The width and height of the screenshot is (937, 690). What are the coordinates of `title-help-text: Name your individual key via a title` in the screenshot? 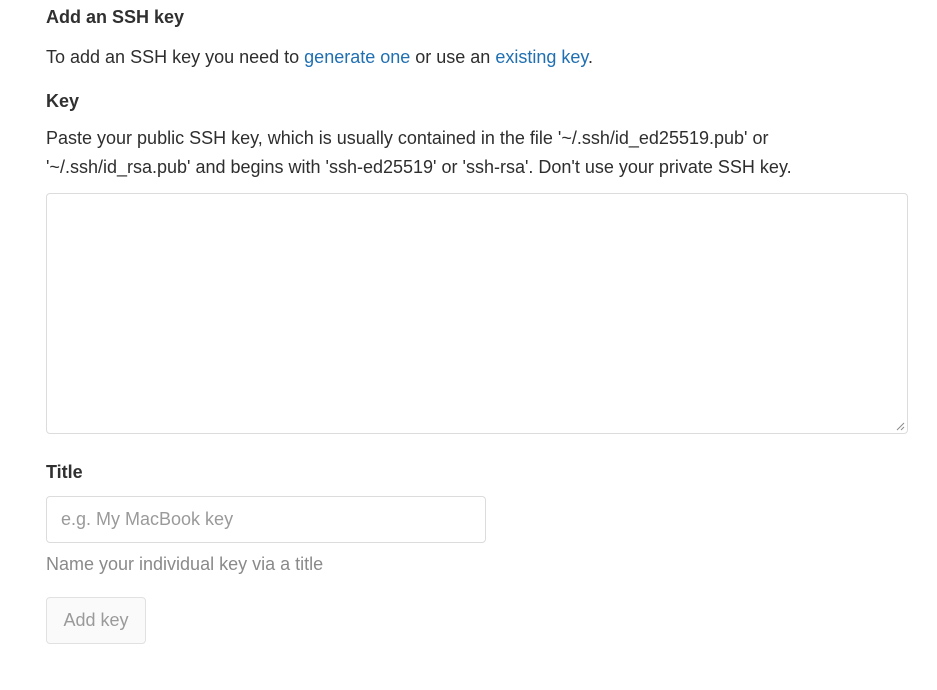 It's located at (185, 564).